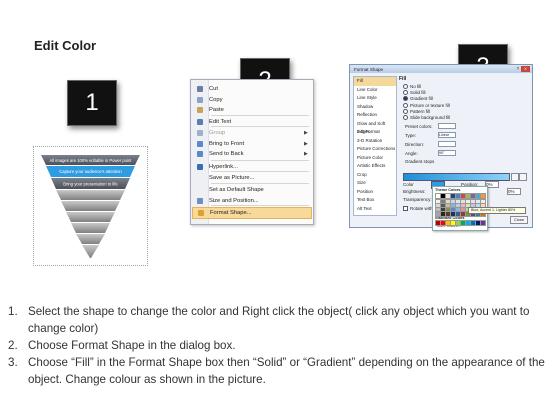 The height and width of the screenshot is (420, 560). I want to click on format-shape-icon, so click(201, 213).